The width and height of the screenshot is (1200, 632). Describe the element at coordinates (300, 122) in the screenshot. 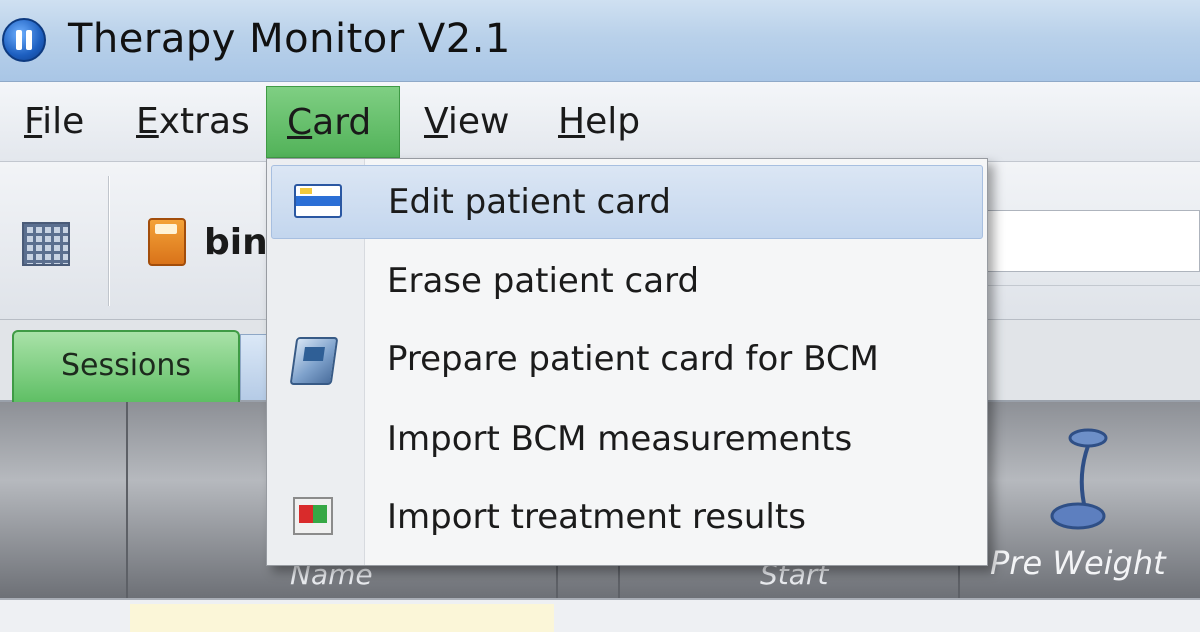

I see `menu-card-accel: C` at that location.